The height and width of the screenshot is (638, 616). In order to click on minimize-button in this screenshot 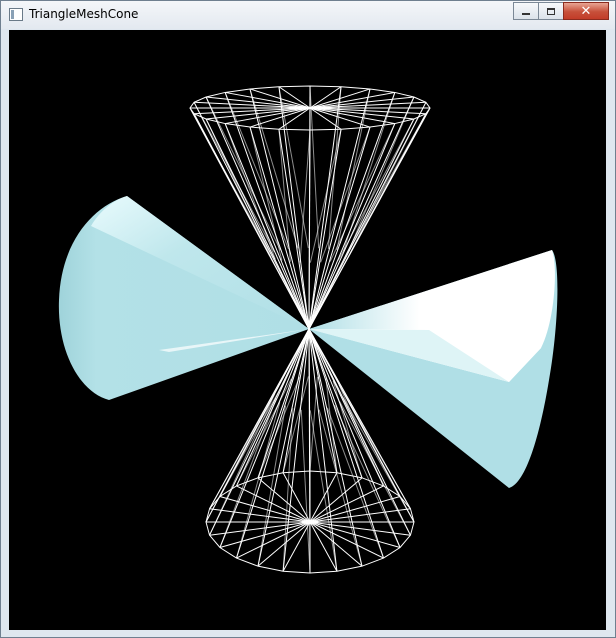, I will do `click(526, 11)`.